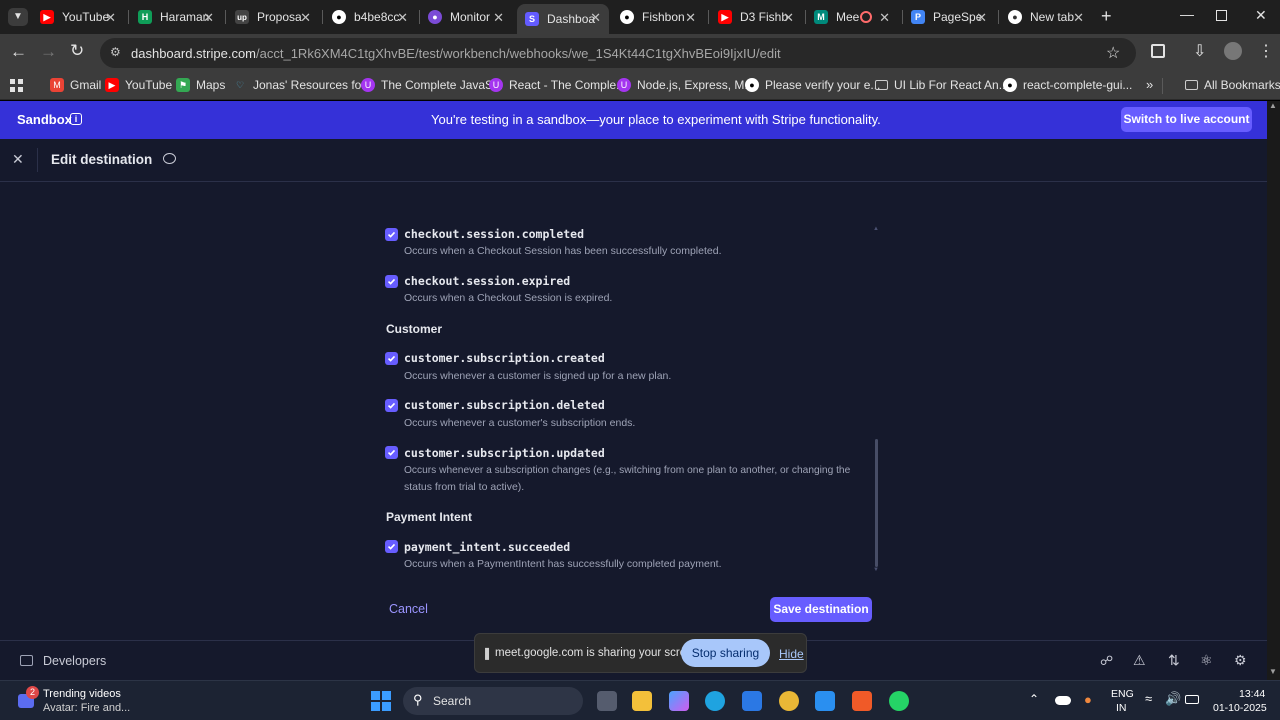 The width and height of the screenshot is (1280, 720). I want to click on new-tab-button: +, so click(1106, 16).